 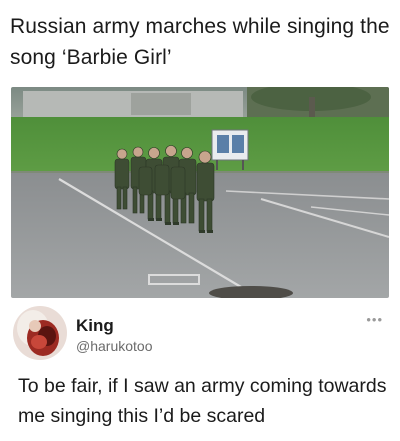 What do you see at coordinates (114, 346) in the screenshot?
I see `user-handle: @harukotoo` at bounding box center [114, 346].